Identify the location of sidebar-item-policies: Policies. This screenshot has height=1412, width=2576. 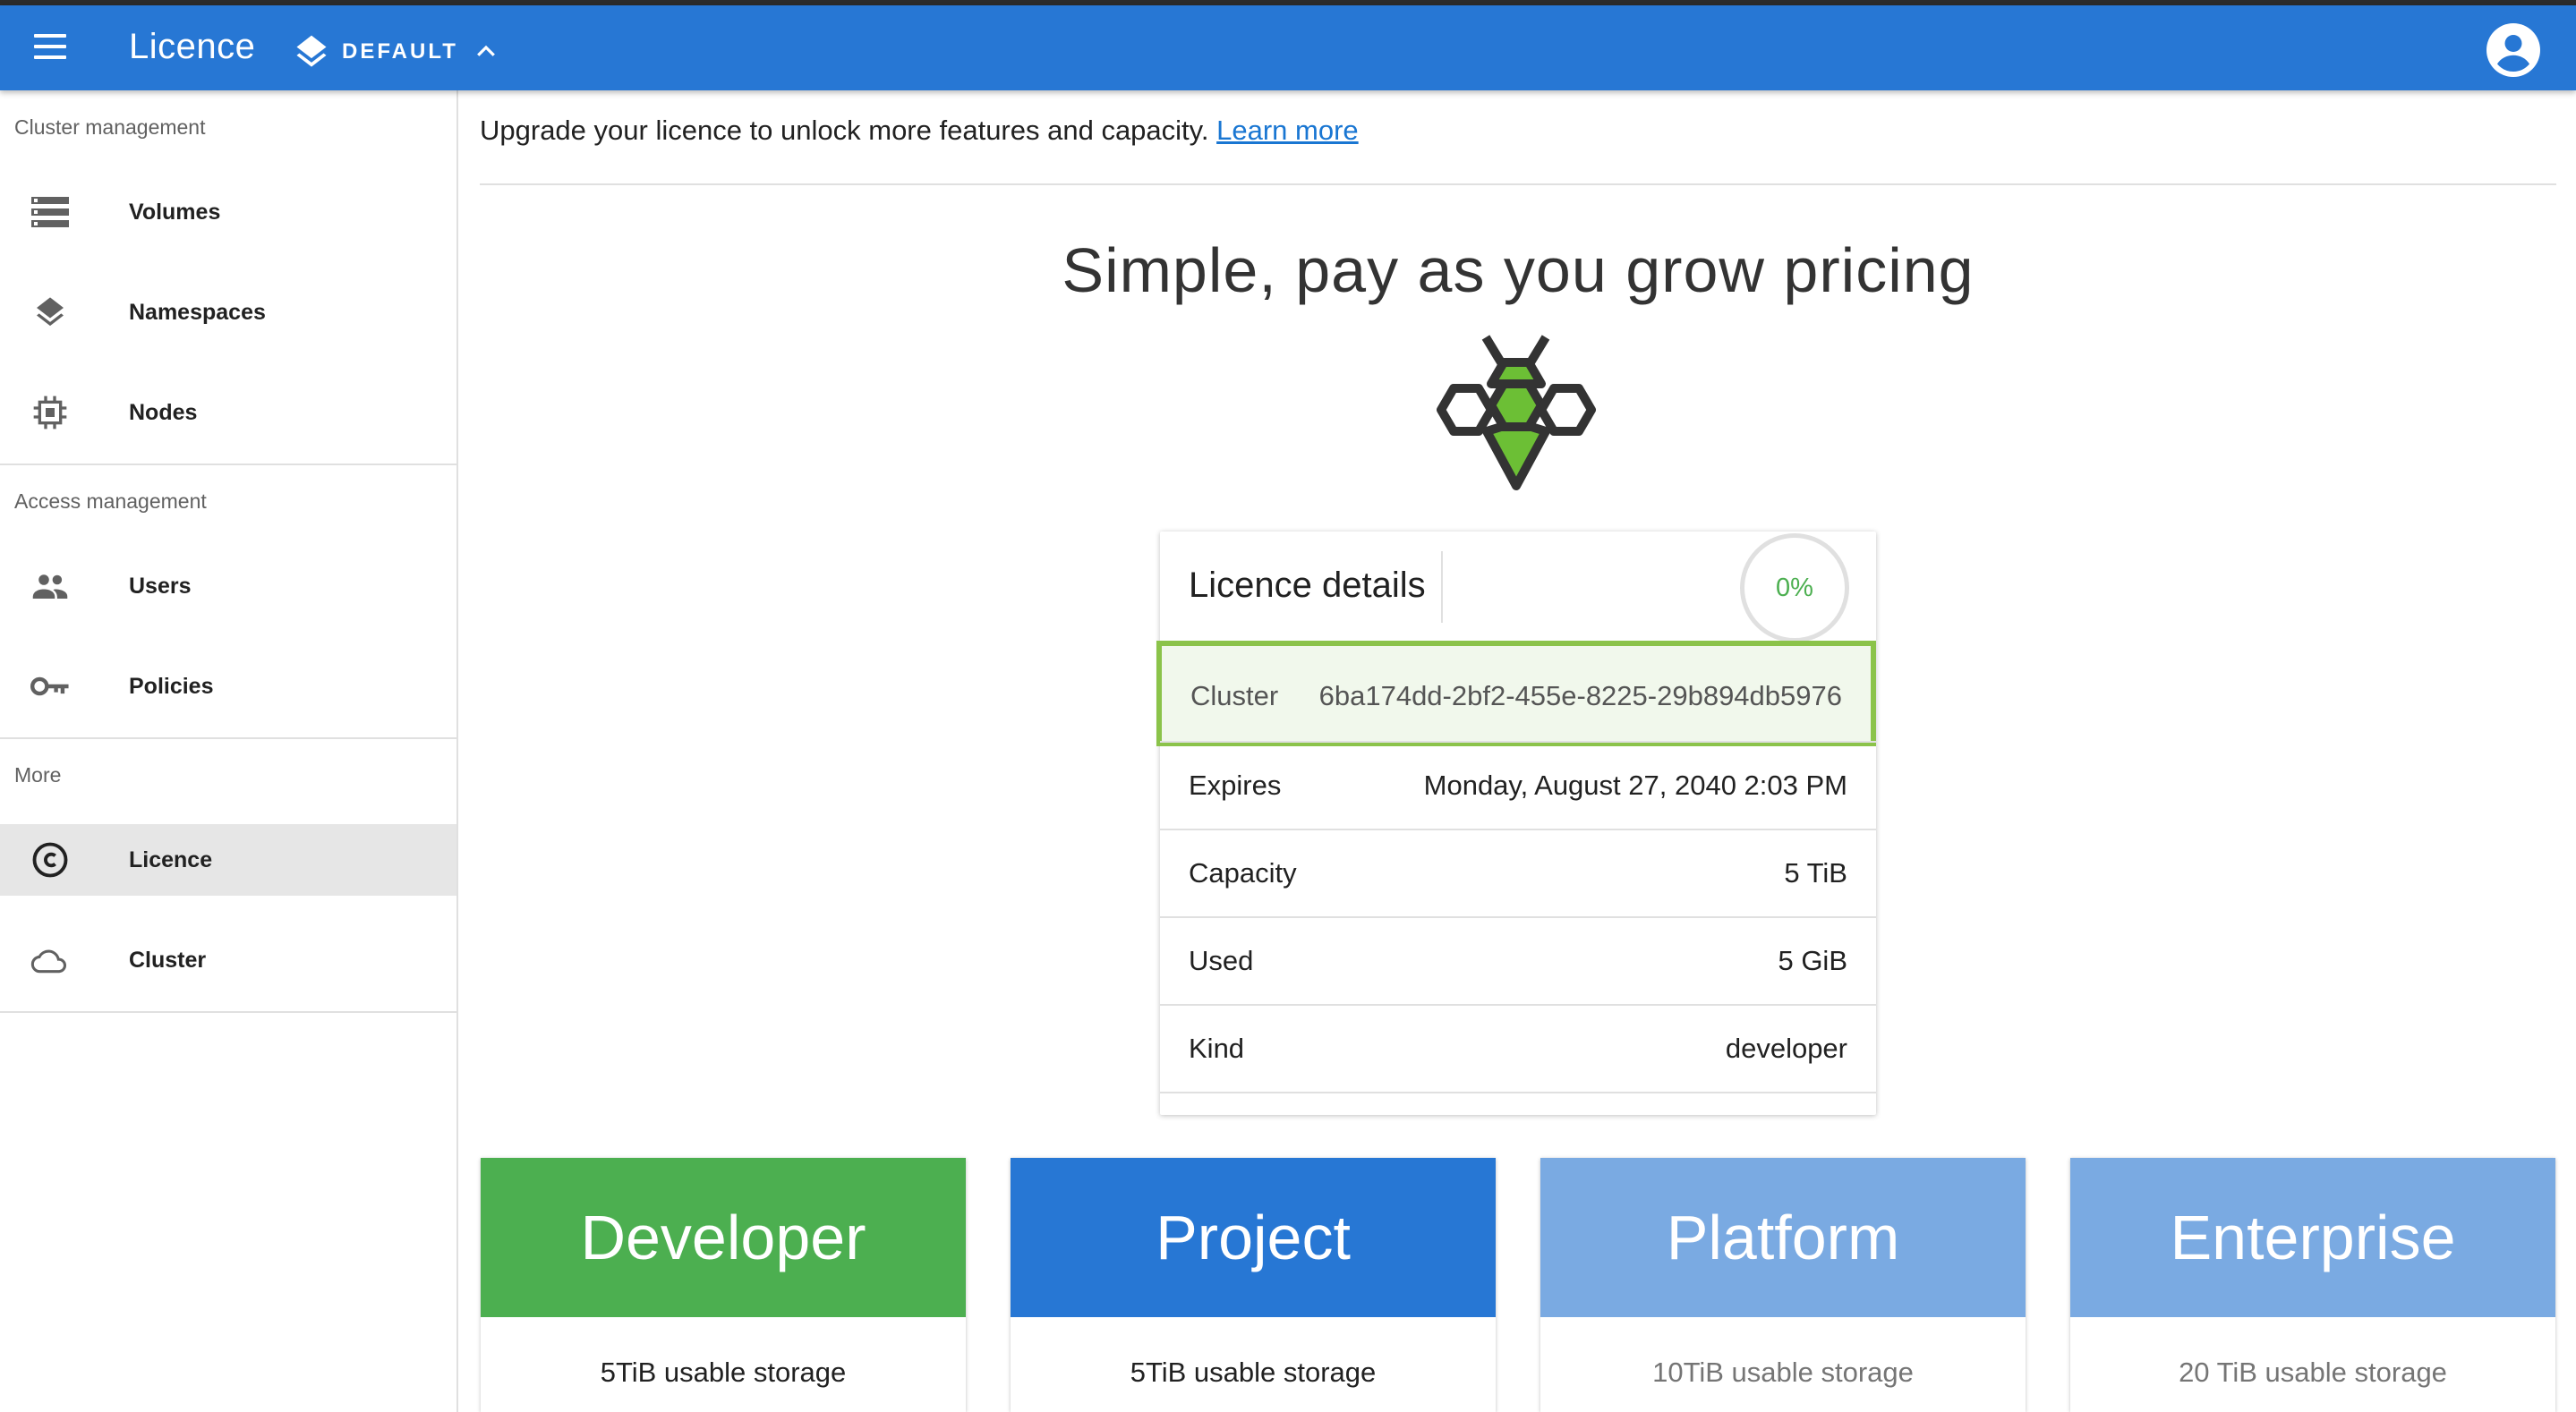
(228, 687).